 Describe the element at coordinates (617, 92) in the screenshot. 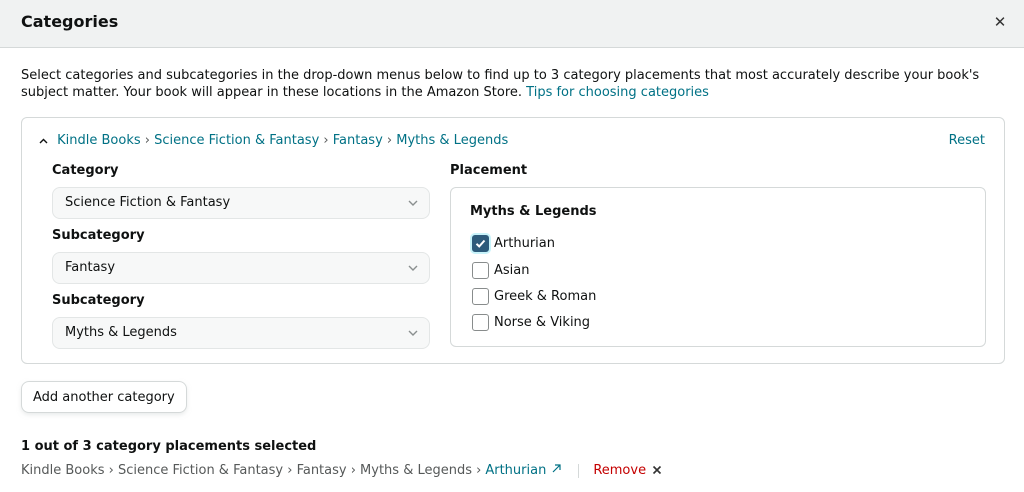

I see `tips-link: Tips for choosing categories` at that location.